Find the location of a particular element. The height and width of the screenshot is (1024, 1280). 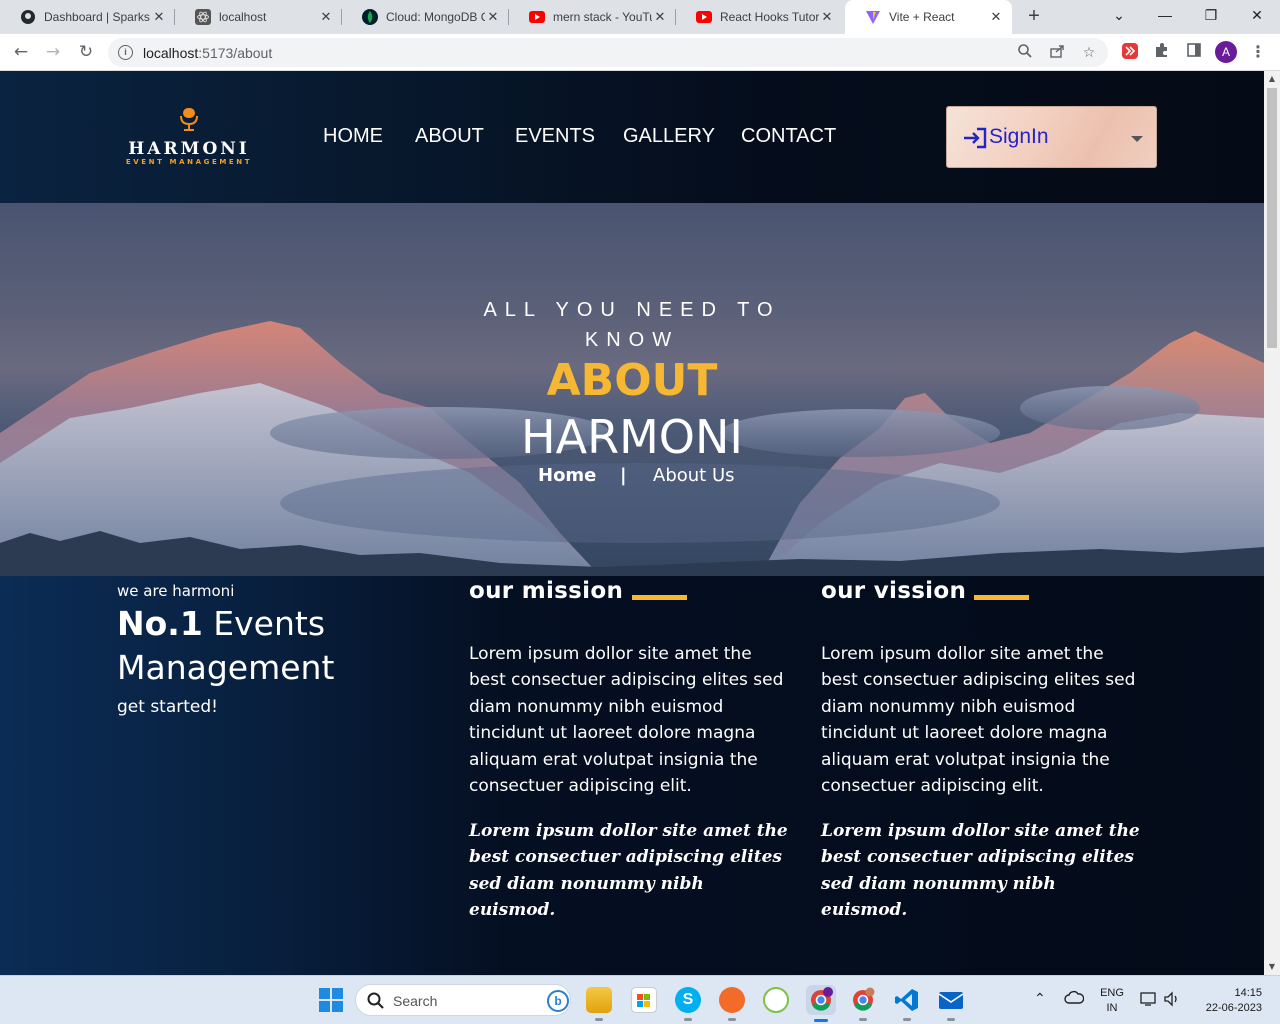

minimize-button: — is located at coordinates (1165, 17).